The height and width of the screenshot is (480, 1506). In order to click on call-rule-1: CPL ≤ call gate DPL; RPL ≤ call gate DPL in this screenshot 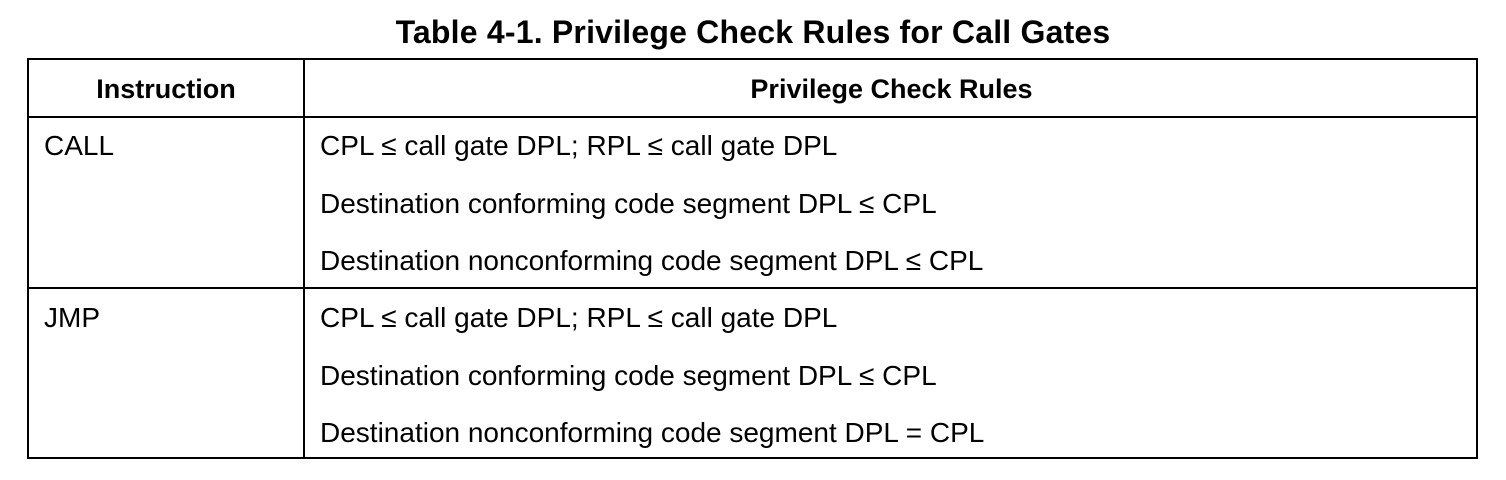, I will do `click(579, 145)`.